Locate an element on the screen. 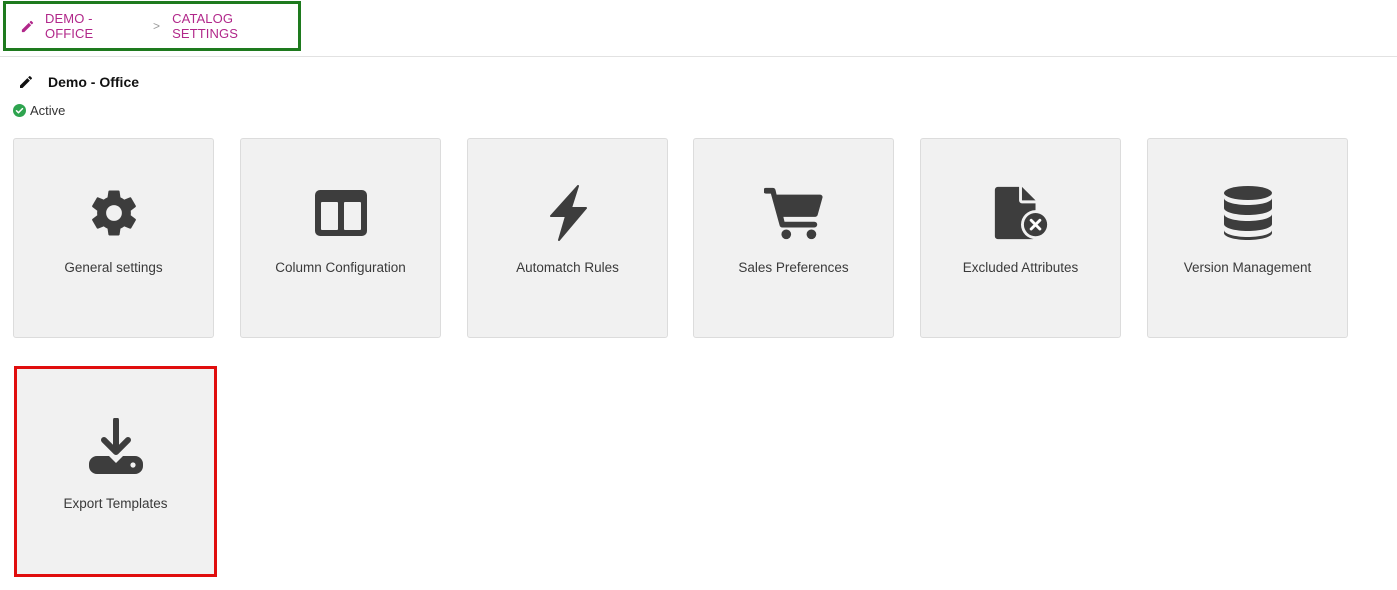 This screenshot has width=1397, height=590. tile-label: Column Configuration is located at coordinates (340, 267).